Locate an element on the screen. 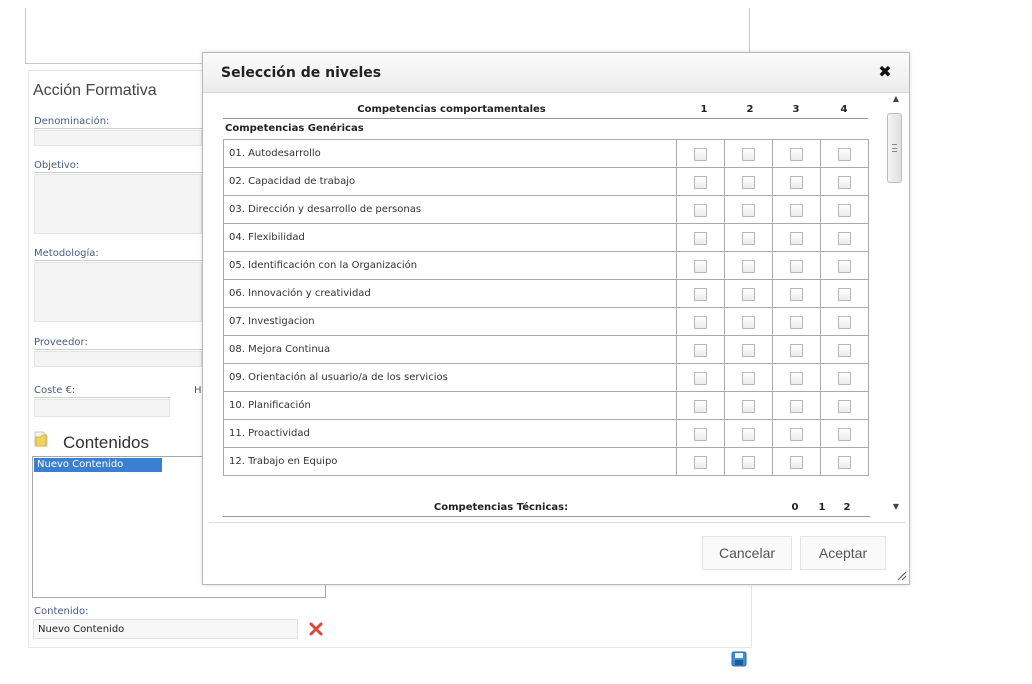 The image size is (1032, 684). objetivo-field is located at coordinates (118, 204).